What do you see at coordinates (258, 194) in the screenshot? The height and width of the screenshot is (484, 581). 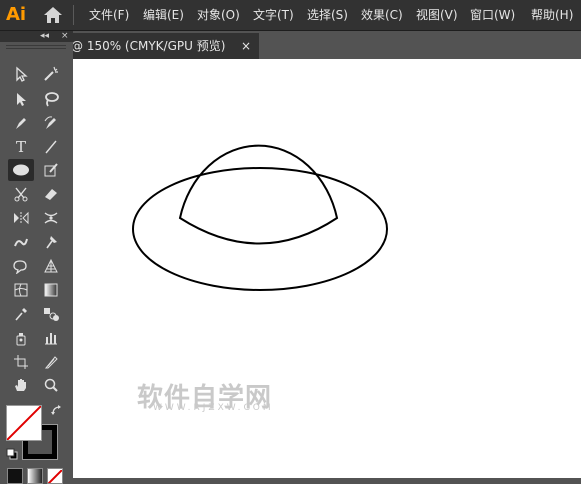 I see `hat-crown-shape` at bounding box center [258, 194].